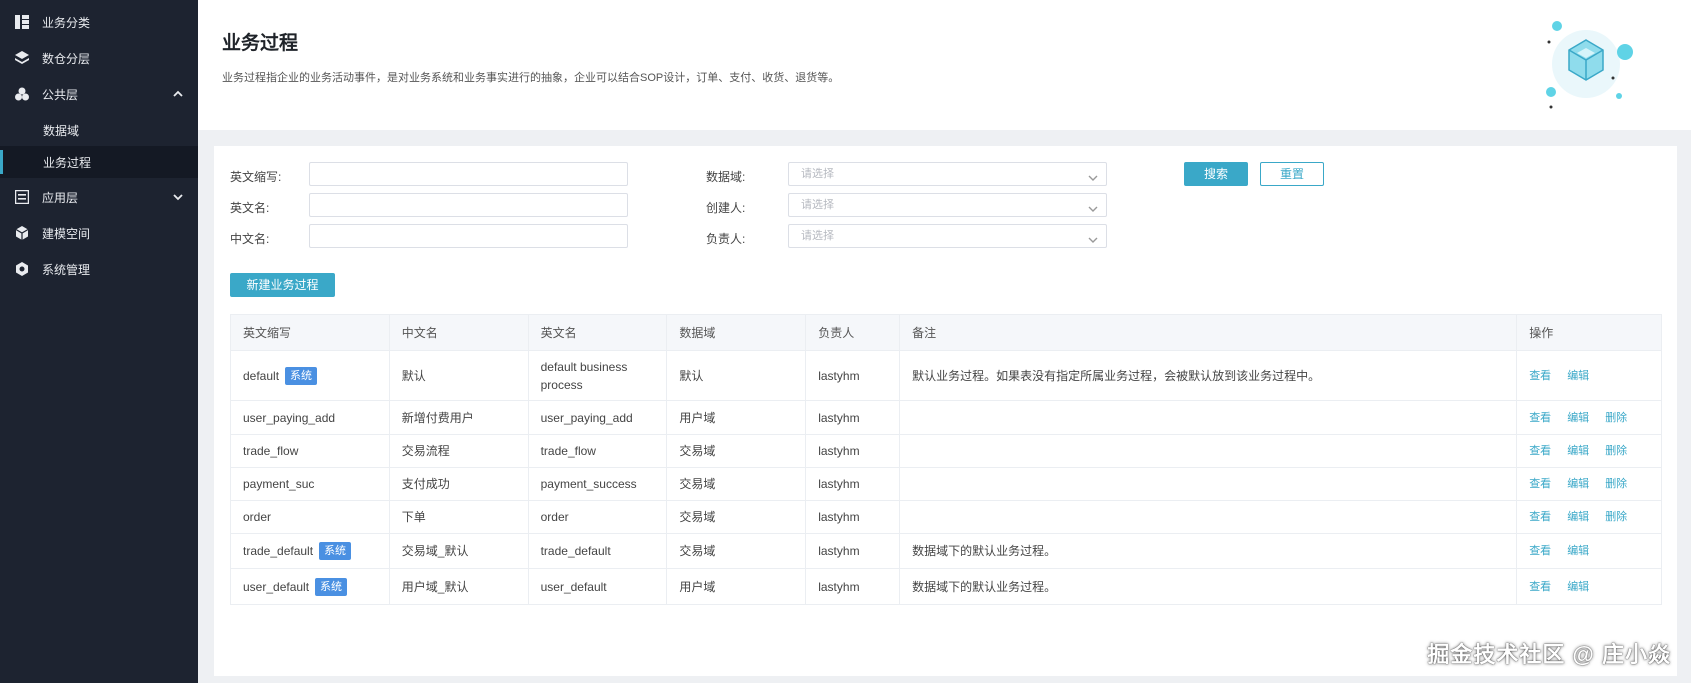 The height and width of the screenshot is (683, 1691). What do you see at coordinates (22, 233) in the screenshot?
I see `cube-icon` at bounding box center [22, 233].